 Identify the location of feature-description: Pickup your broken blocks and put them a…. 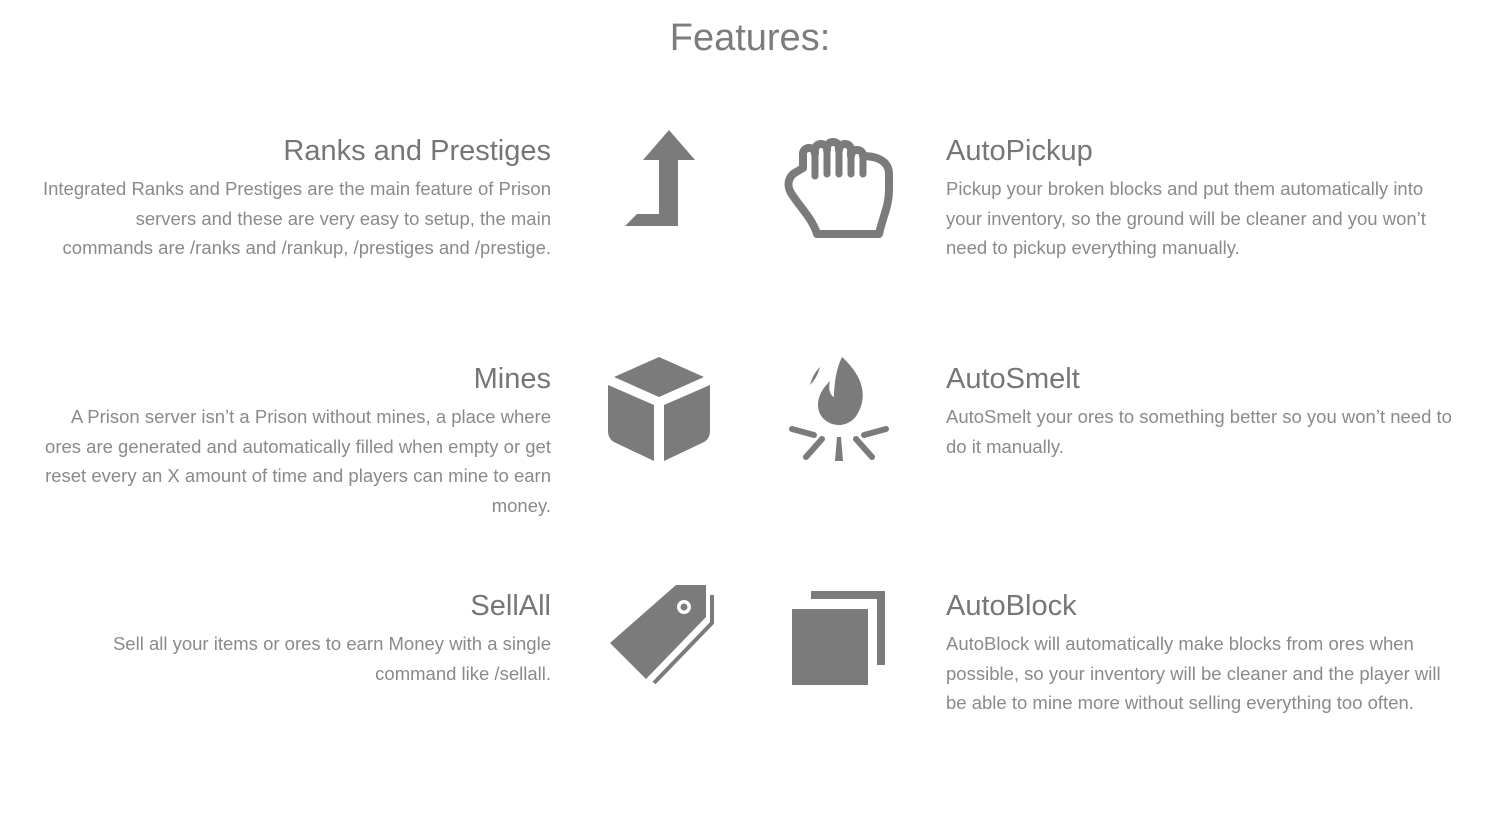
(1186, 218).